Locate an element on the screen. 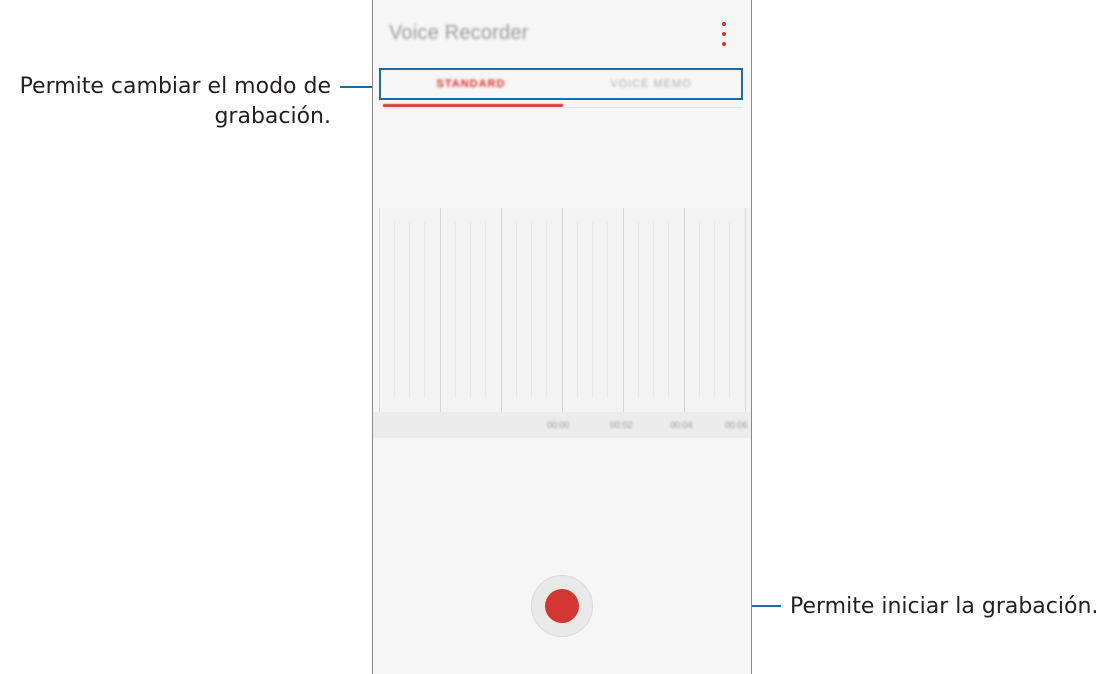 The image size is (1107, 674). mode-tabs: STANDARD VOICE MEMO is located at coordinates (561, 84).